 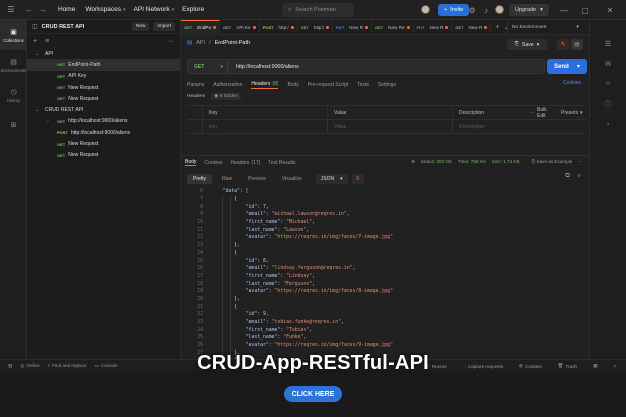 What do you see at coordinates (164, 26) in the screenshot?
I see `import-button: Import` at bounding box center [164, 26].